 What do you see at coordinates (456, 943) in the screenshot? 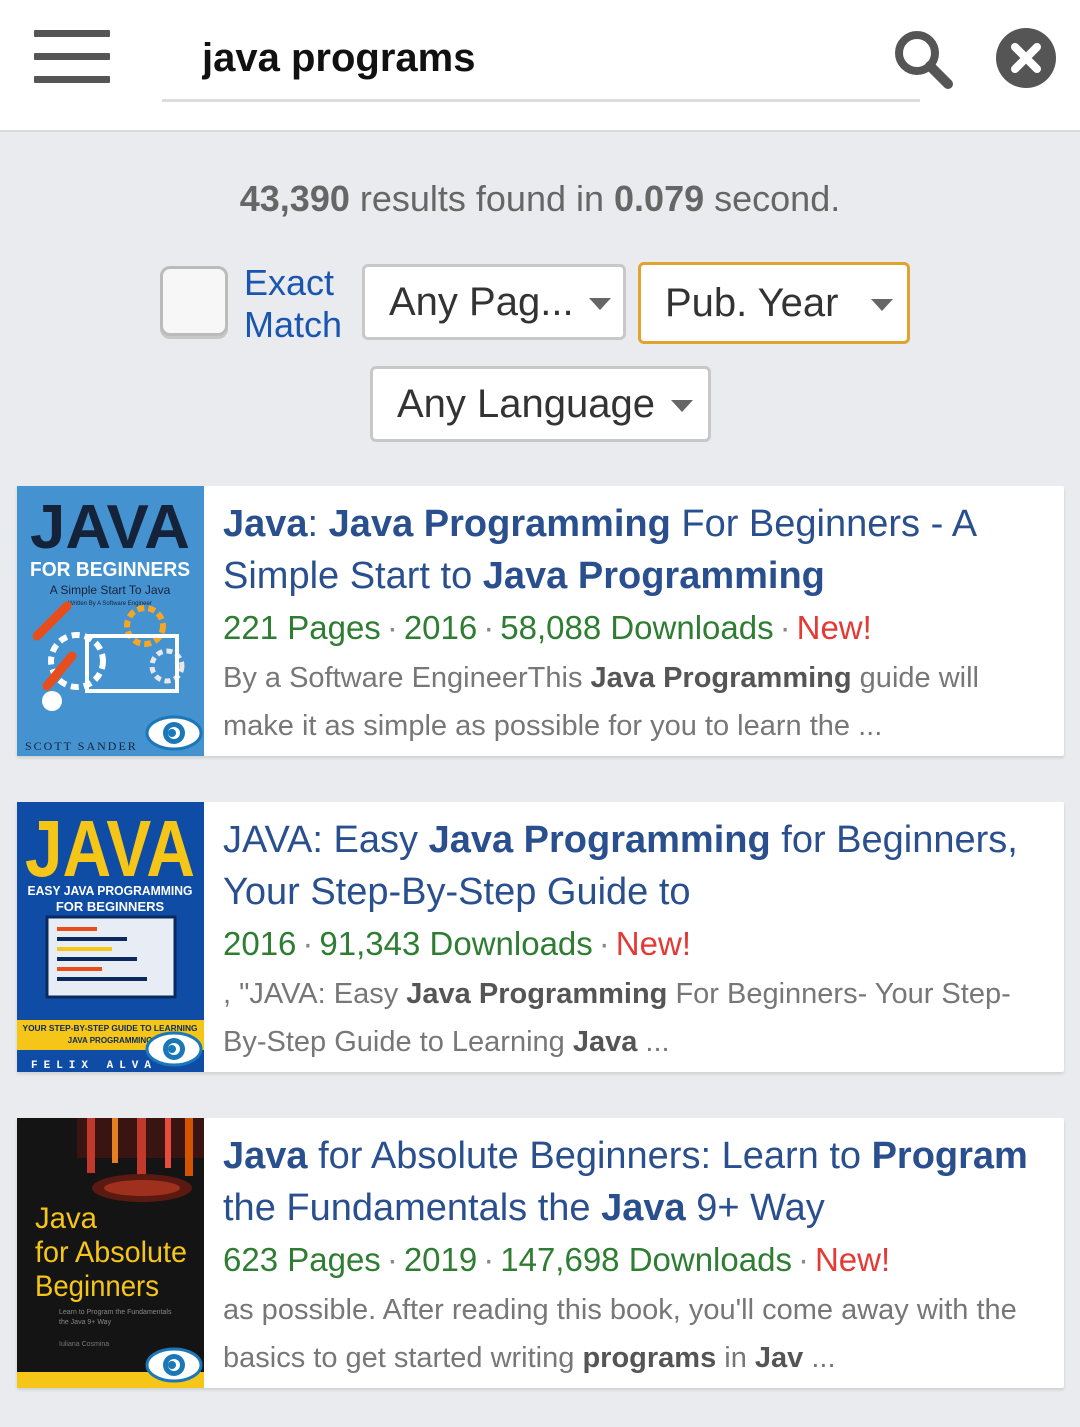
I see `download-count: 91,343 Downloads` at bounding box center [456, 943].